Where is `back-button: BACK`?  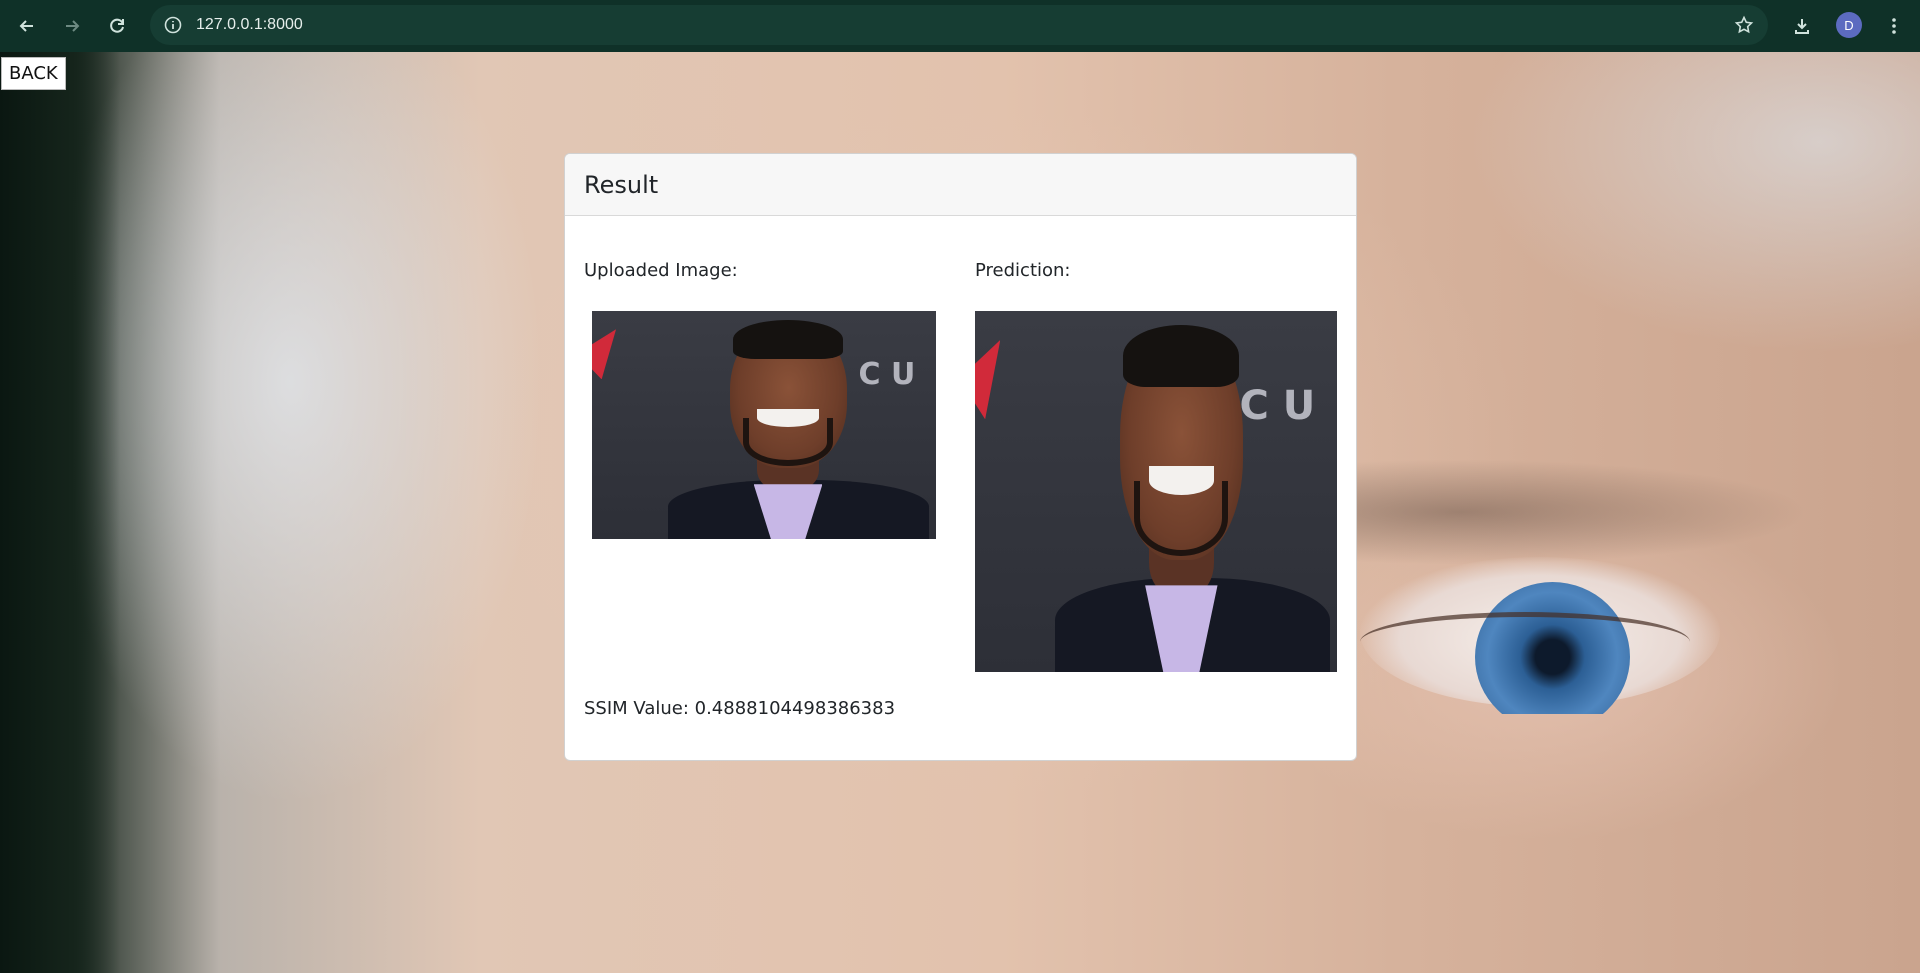
back-button: BACK is located at coordinates (33, 73).